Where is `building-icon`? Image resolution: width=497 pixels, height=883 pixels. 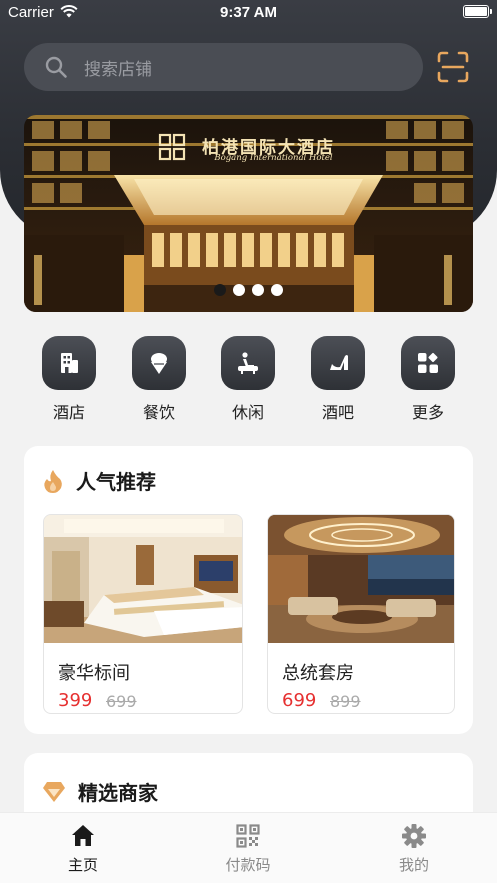
building-icon is located at coordinates (69, 363).